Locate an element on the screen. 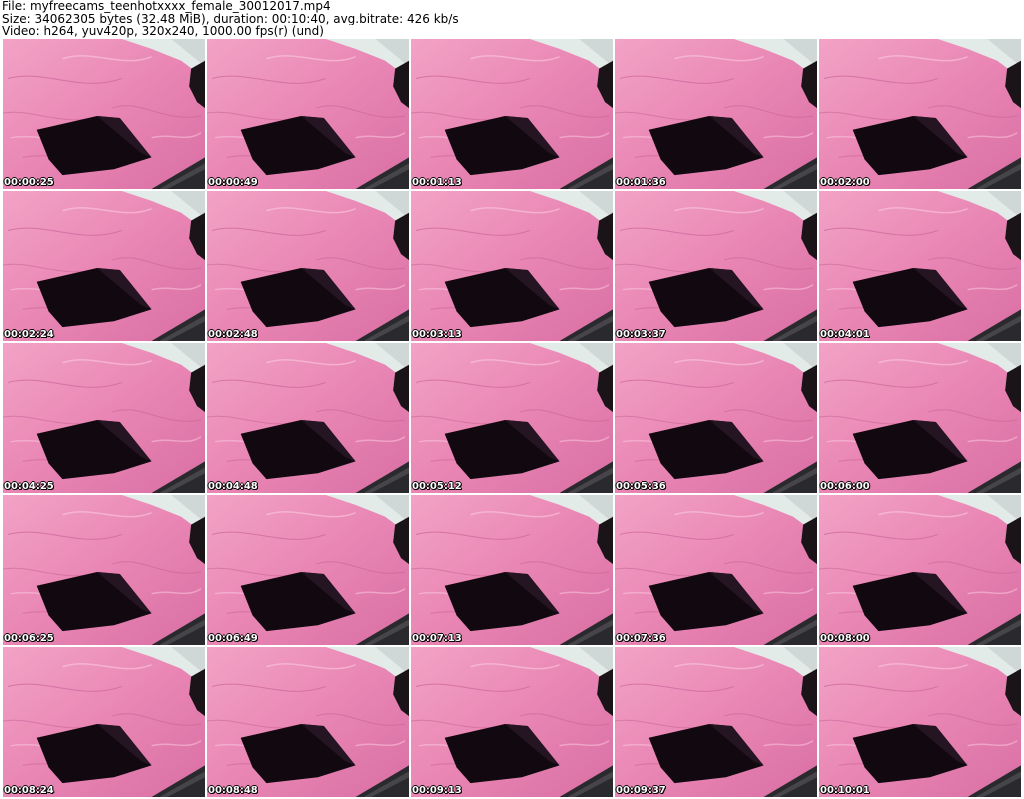 The image size is (1024, 799). thumbnail-frame-23: 00:09:13 is located at coordinates (512, 722).